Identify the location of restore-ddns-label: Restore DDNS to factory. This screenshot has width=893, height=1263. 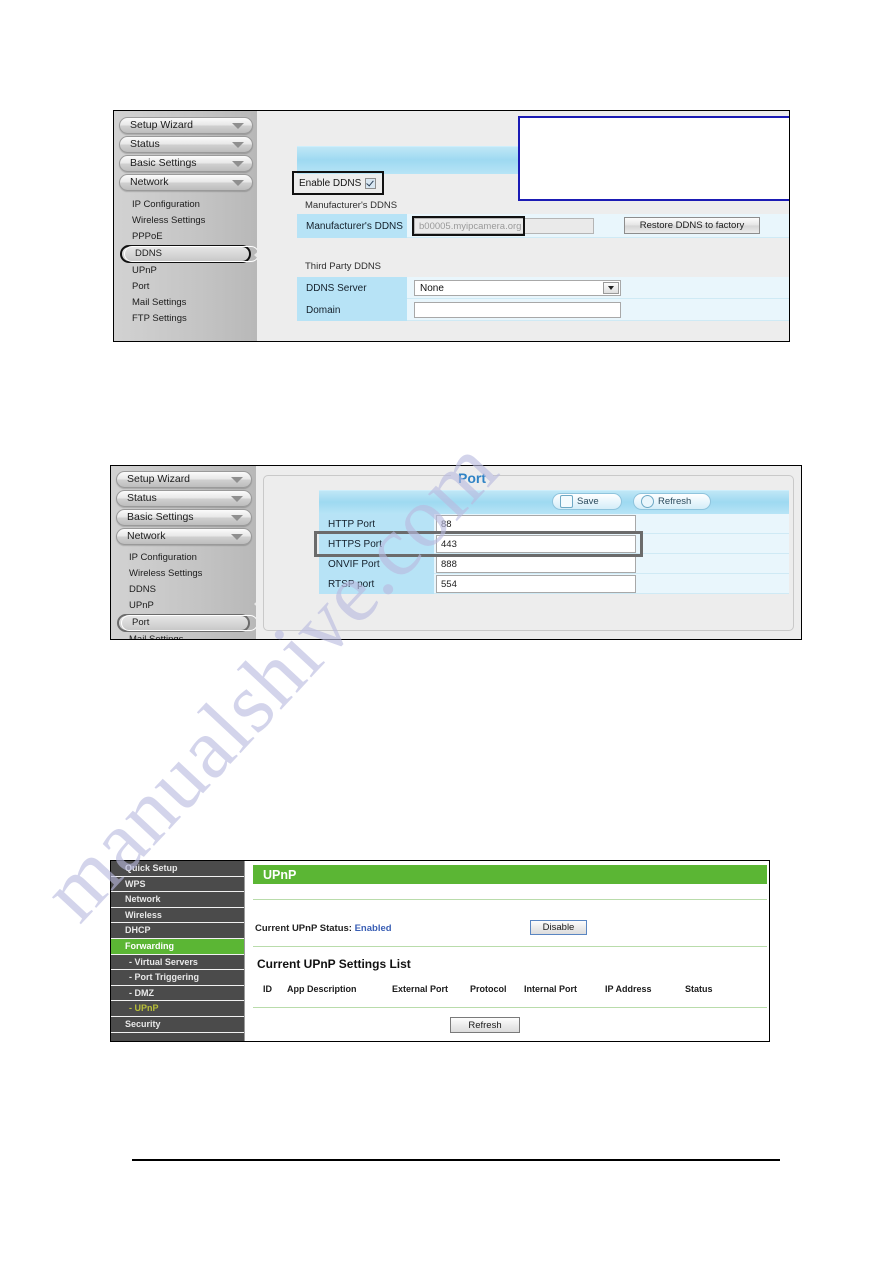
(692, 225).